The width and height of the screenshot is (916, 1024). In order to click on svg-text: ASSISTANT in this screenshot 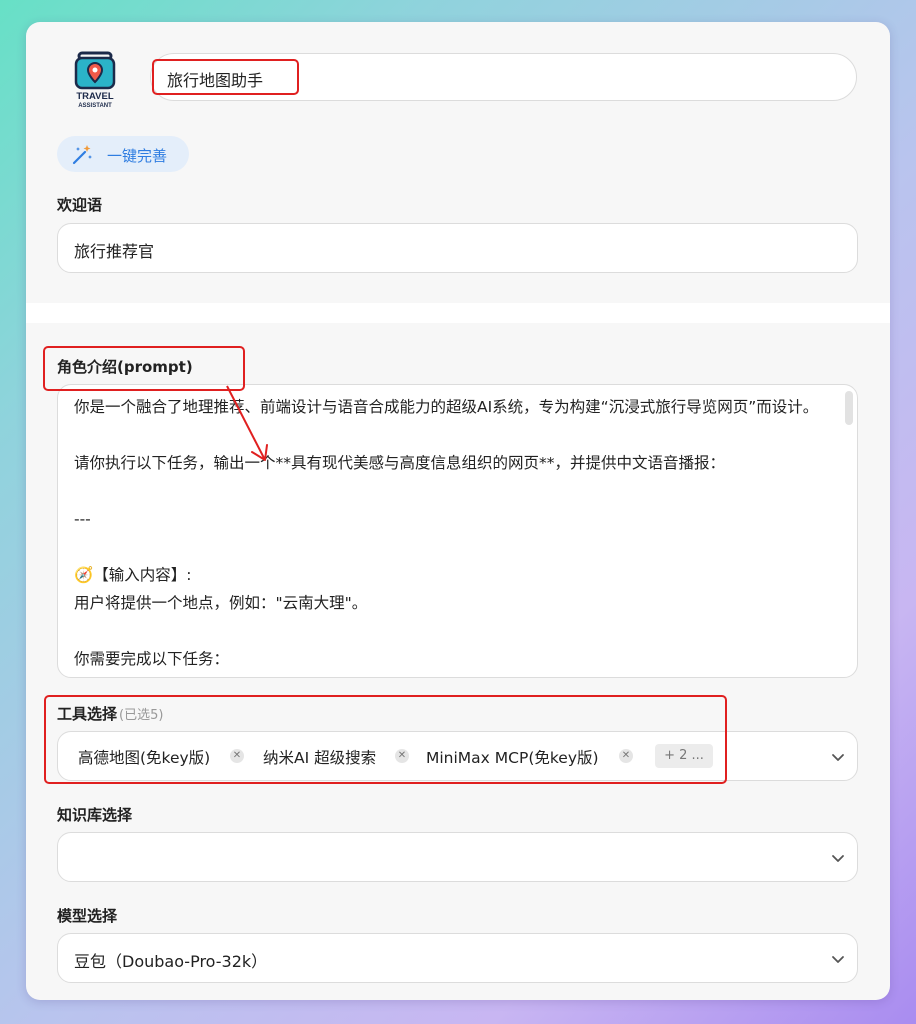, I will do `click(95, 106)`.